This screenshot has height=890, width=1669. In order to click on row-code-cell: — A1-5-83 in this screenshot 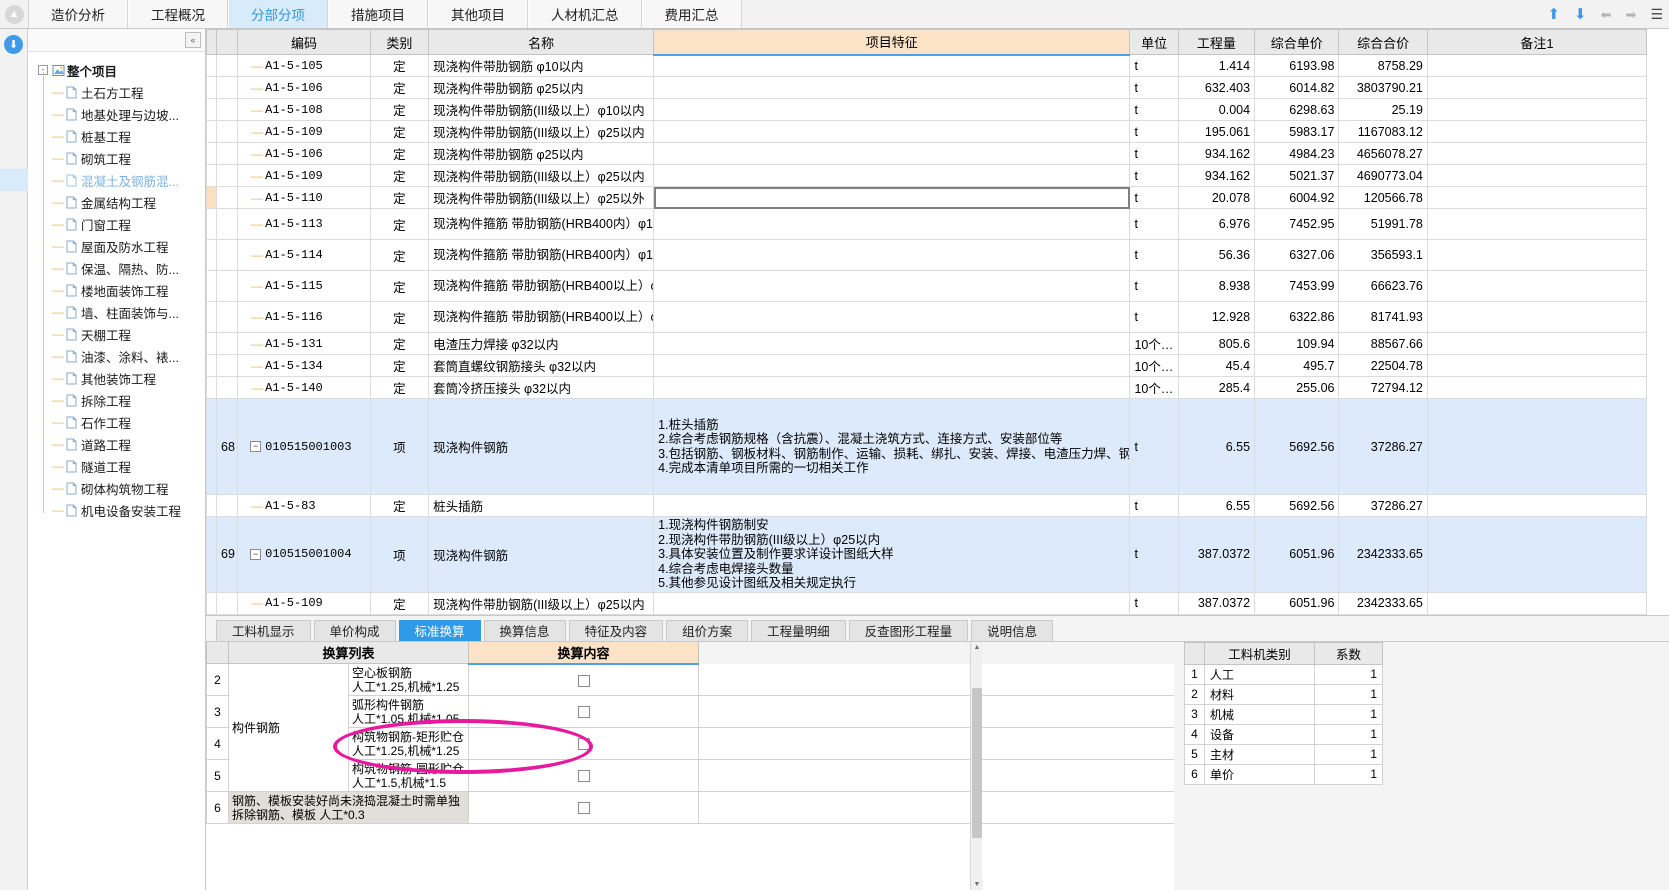, I will do `click(304, 505)`.